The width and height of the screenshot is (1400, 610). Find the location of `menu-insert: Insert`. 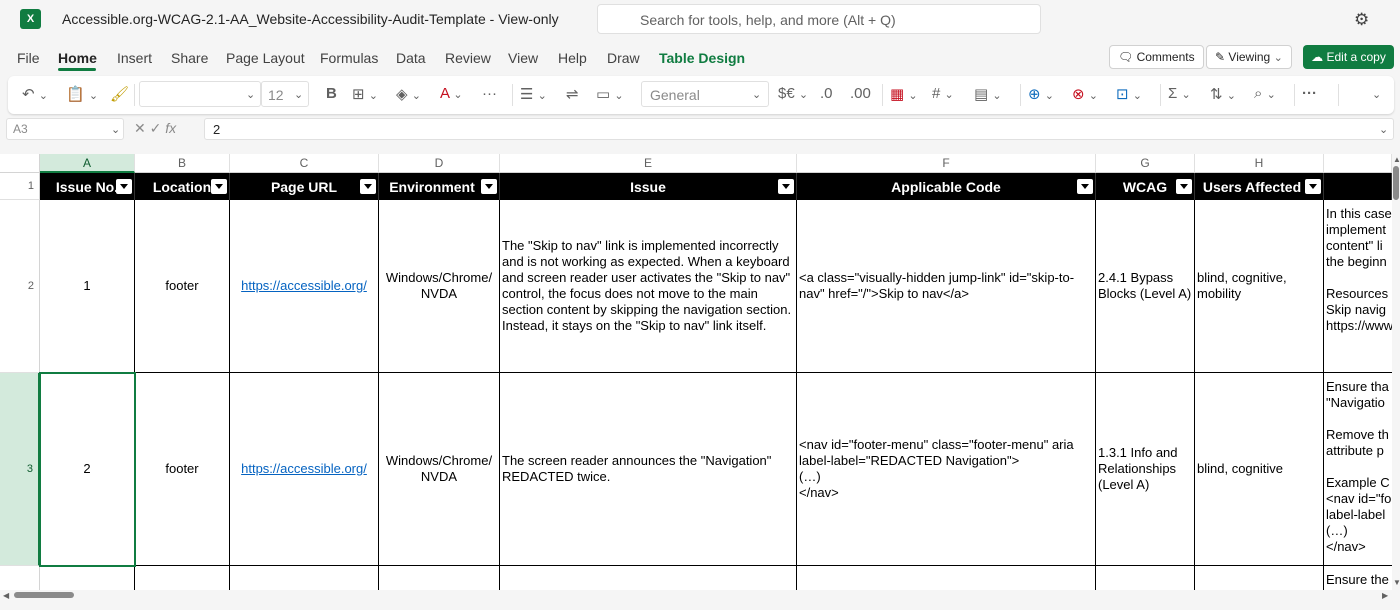

menu-insert: Insert is located at coordinates (134, 58).